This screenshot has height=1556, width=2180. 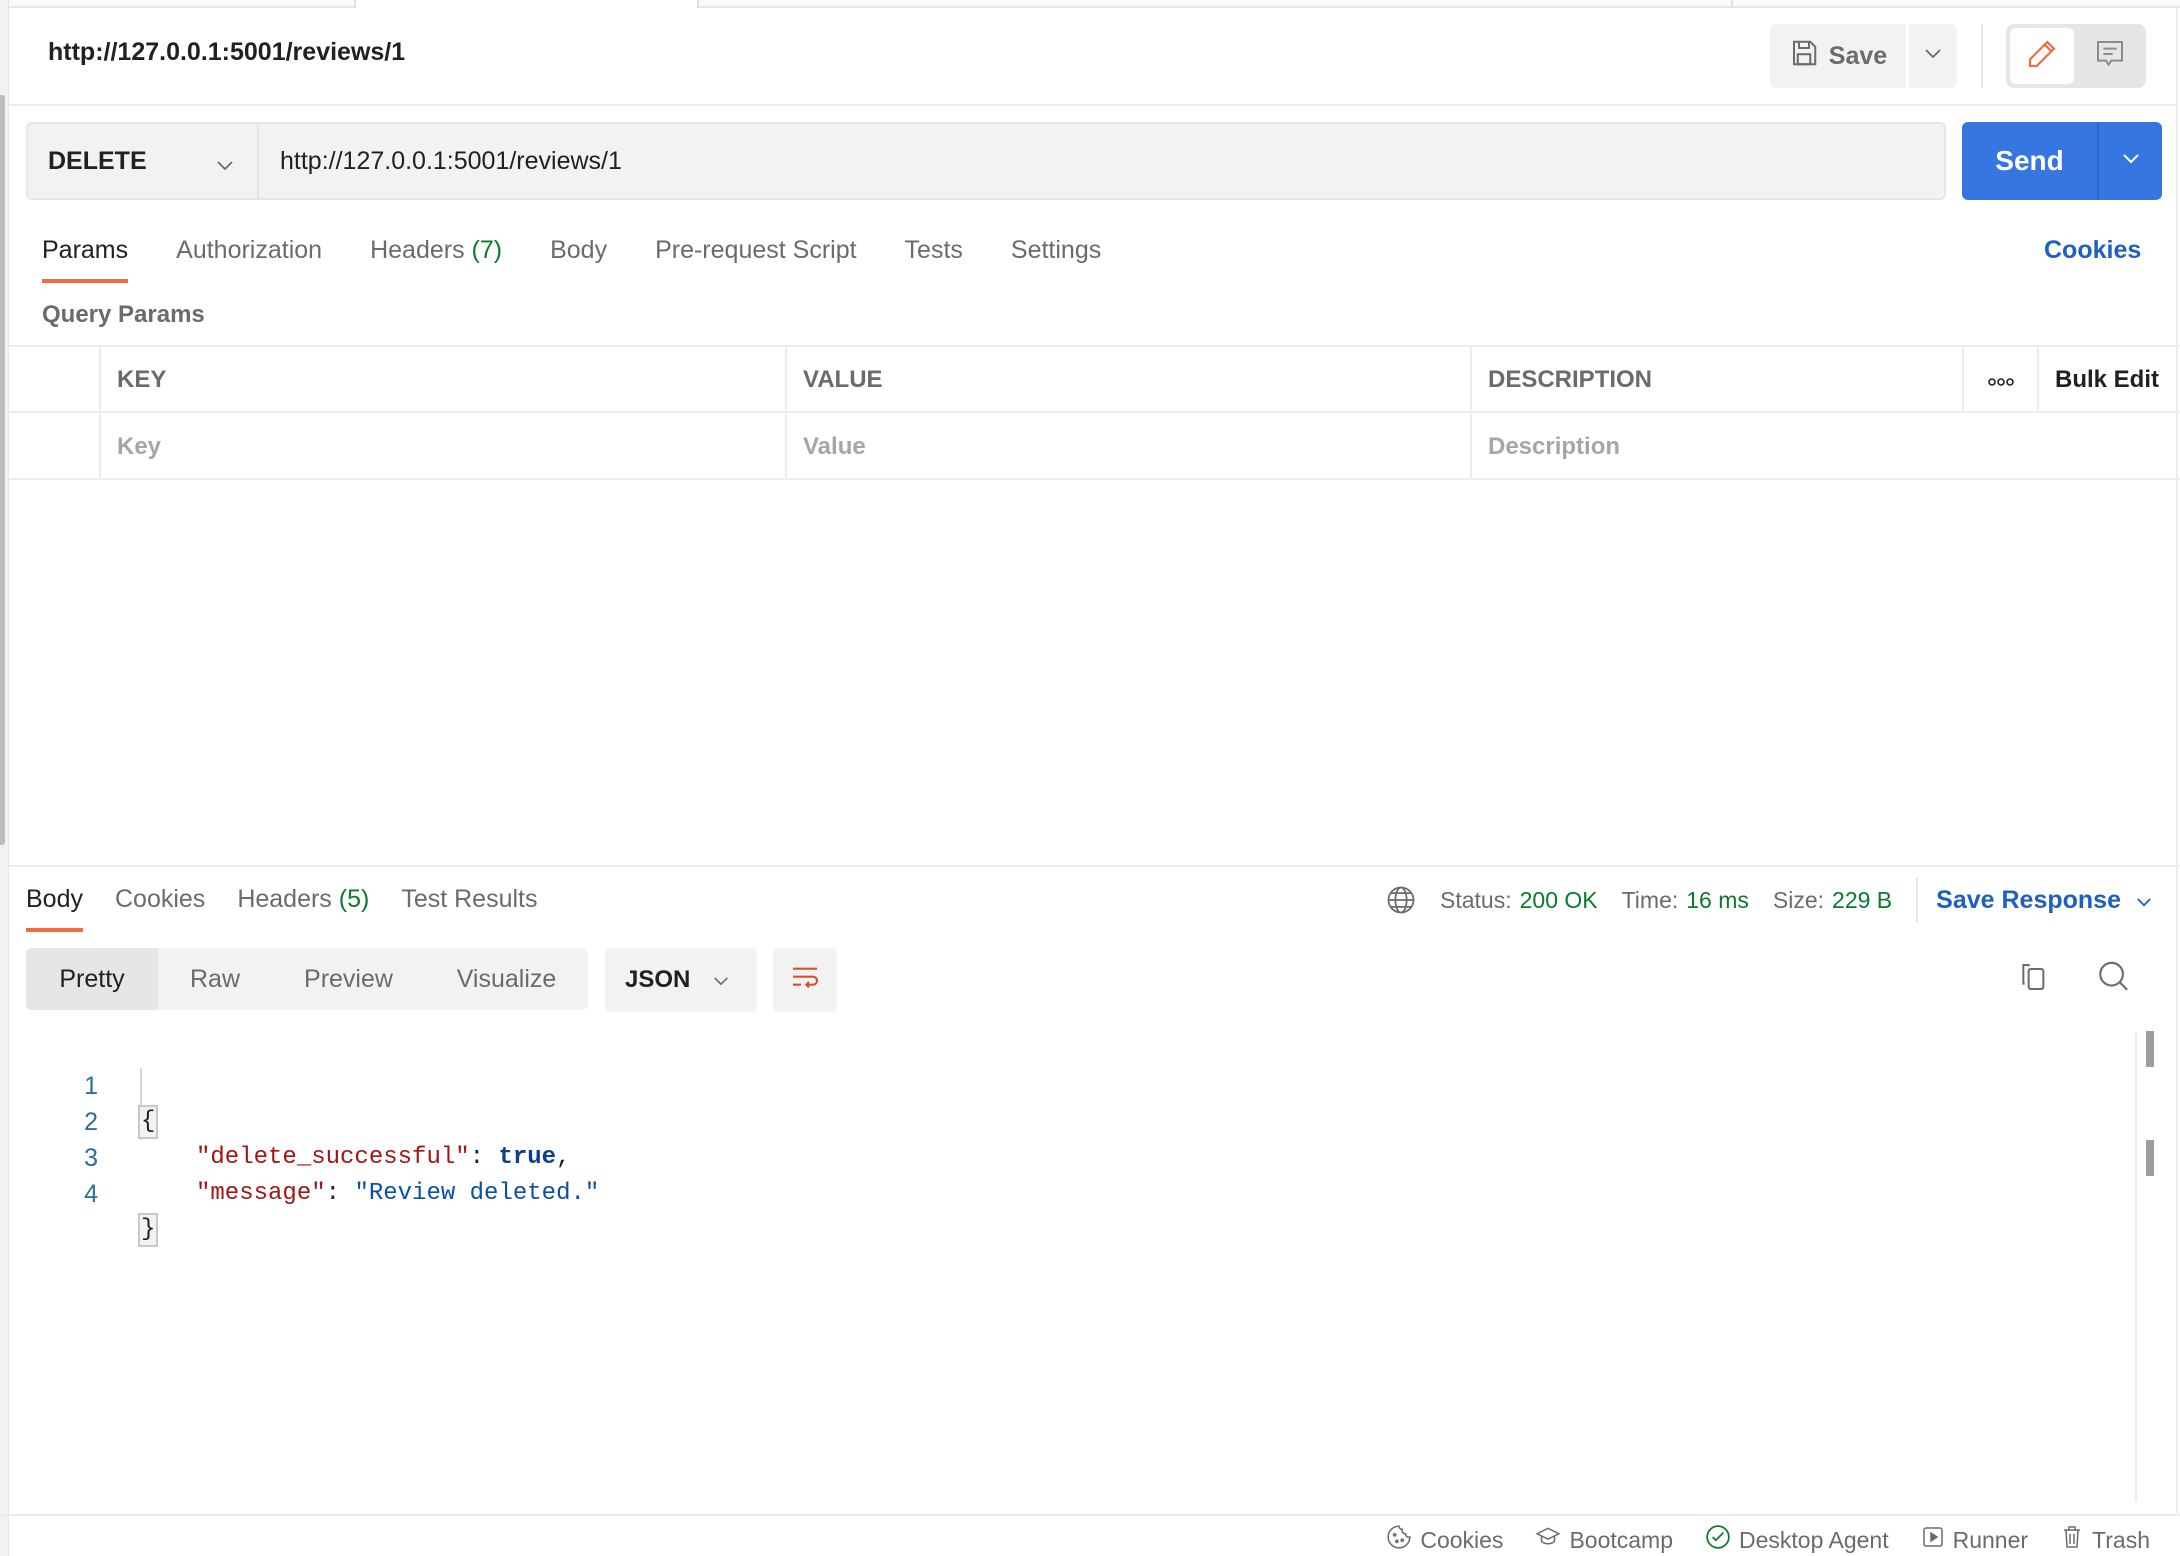 I want to click on comment-icon, so click(x=2110, y=56).